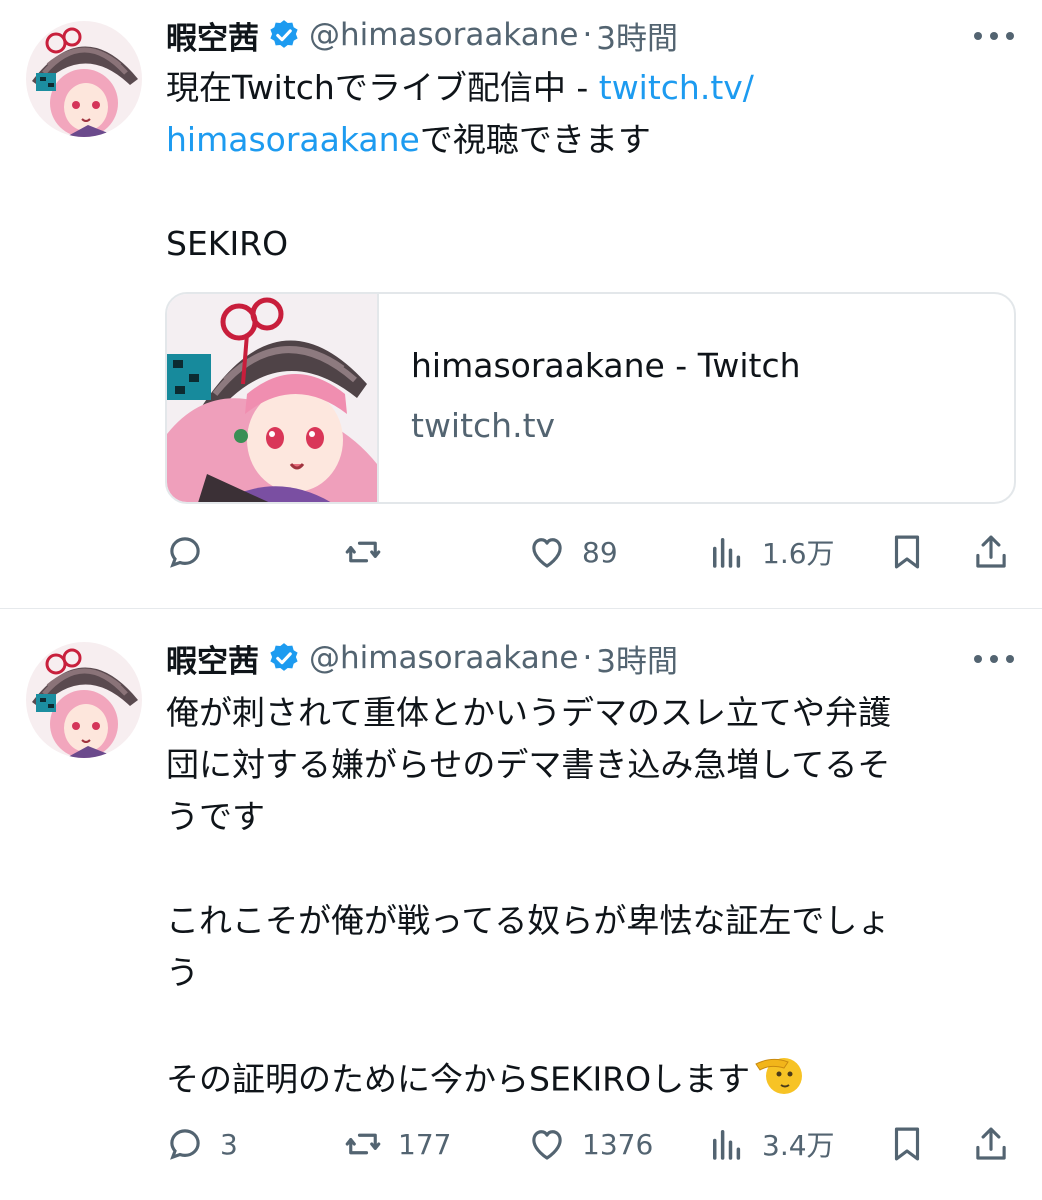 The image size is (1042, 1200). I want to click on tweet-divider, so click(521, 608).